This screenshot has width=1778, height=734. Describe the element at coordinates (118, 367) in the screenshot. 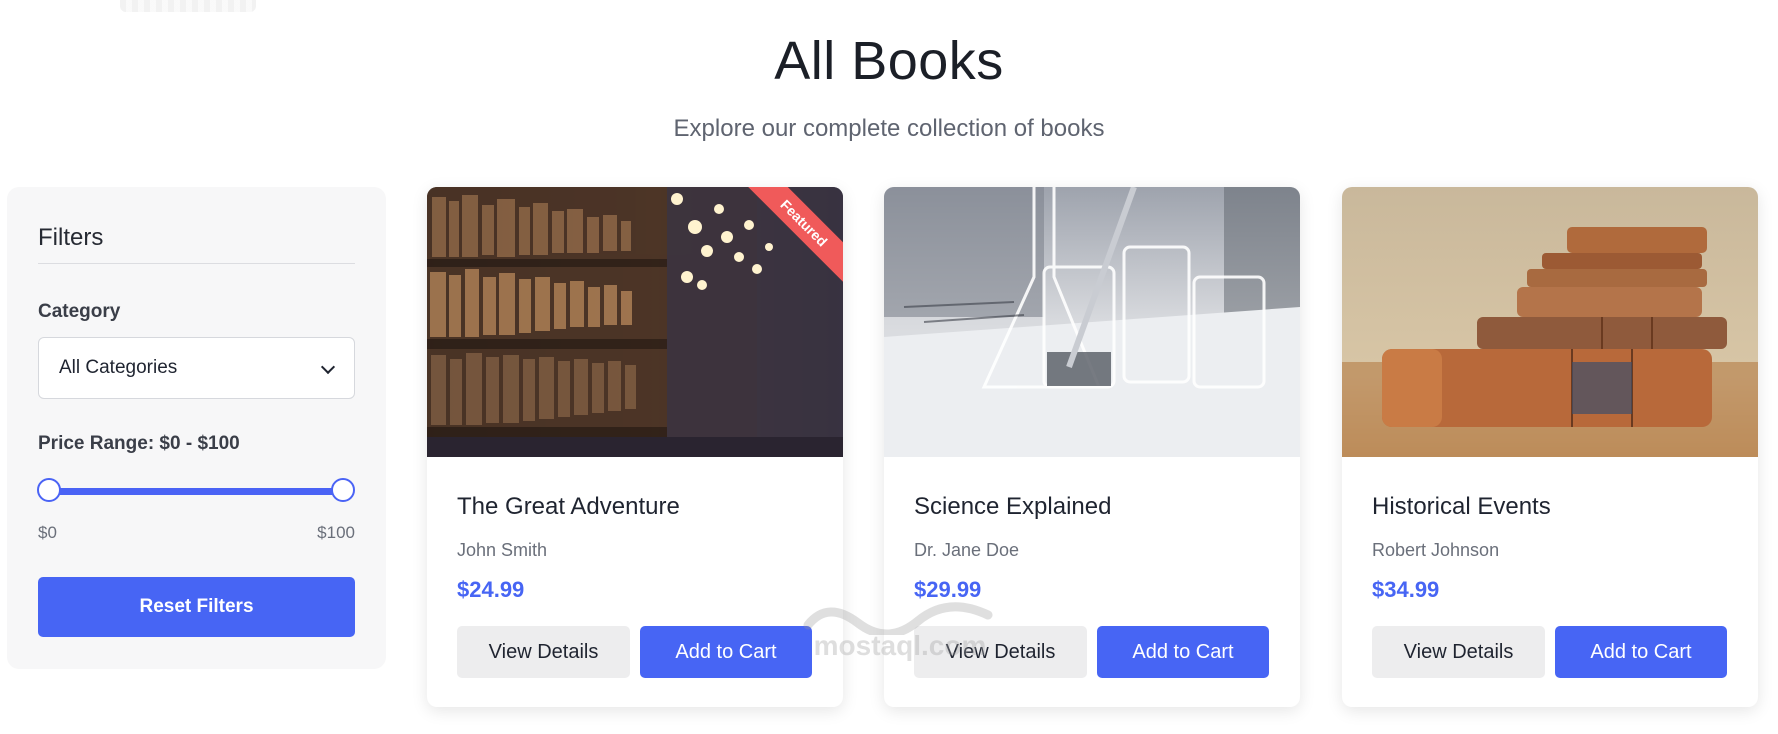

I see `category-select-value: All Categories` at that location.